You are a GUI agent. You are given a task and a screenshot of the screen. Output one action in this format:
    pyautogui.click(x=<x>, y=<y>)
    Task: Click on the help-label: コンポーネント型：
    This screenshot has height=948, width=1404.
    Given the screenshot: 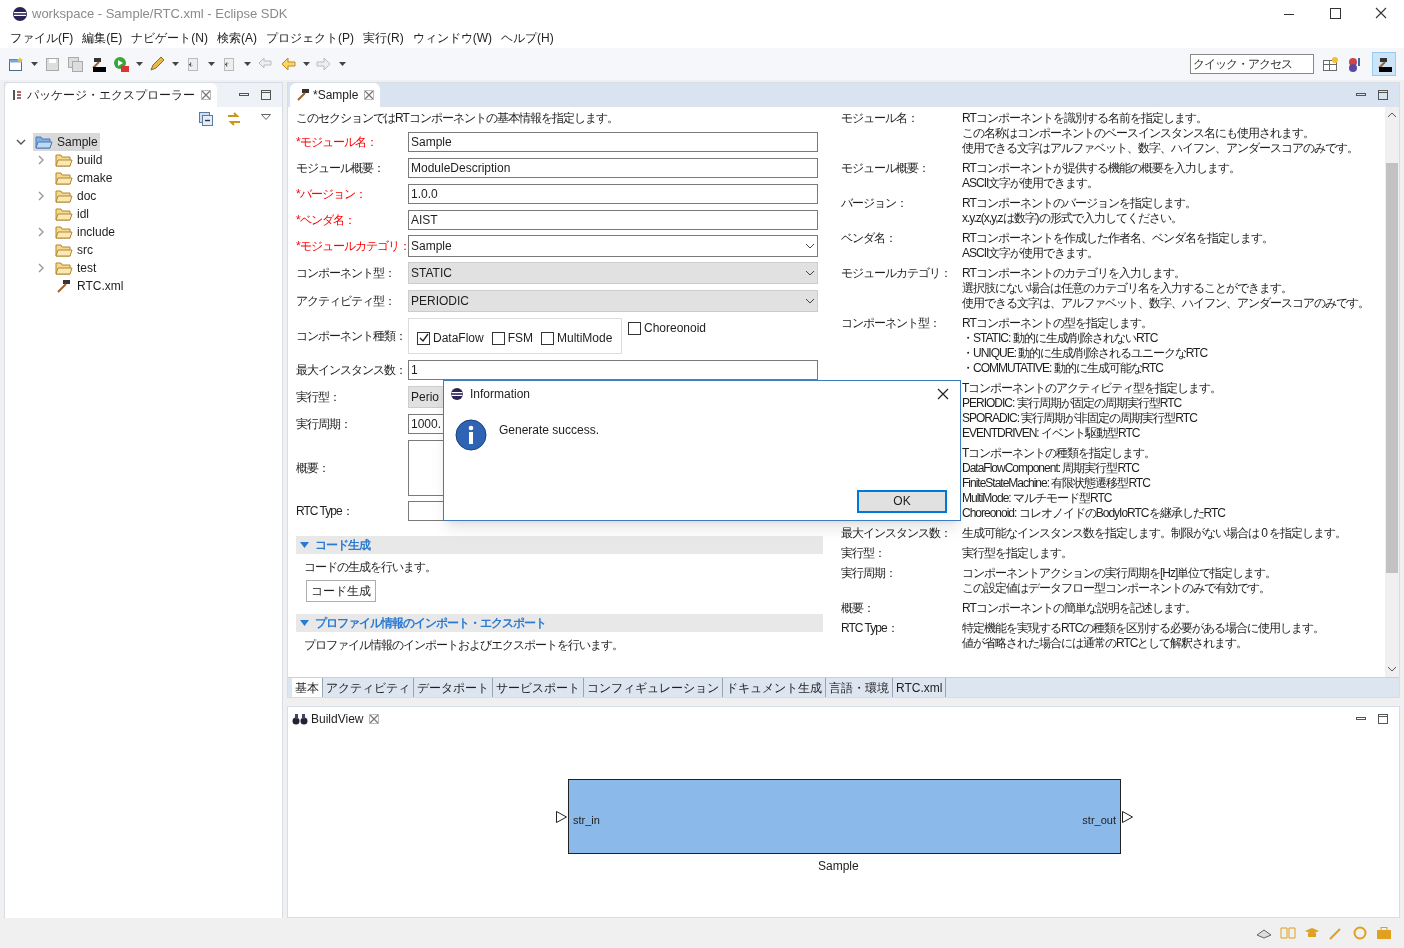 What is the action you would take?
    pyautogui.click(x=891, y=323)
    